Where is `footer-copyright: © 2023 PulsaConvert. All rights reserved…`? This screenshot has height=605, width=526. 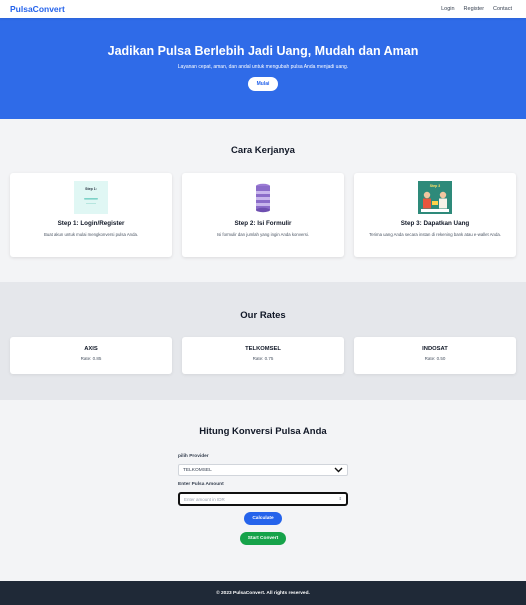
footer-copyright: © 2023 PulsaConvert. All rights reserved… is located at coordinates (263, 593).